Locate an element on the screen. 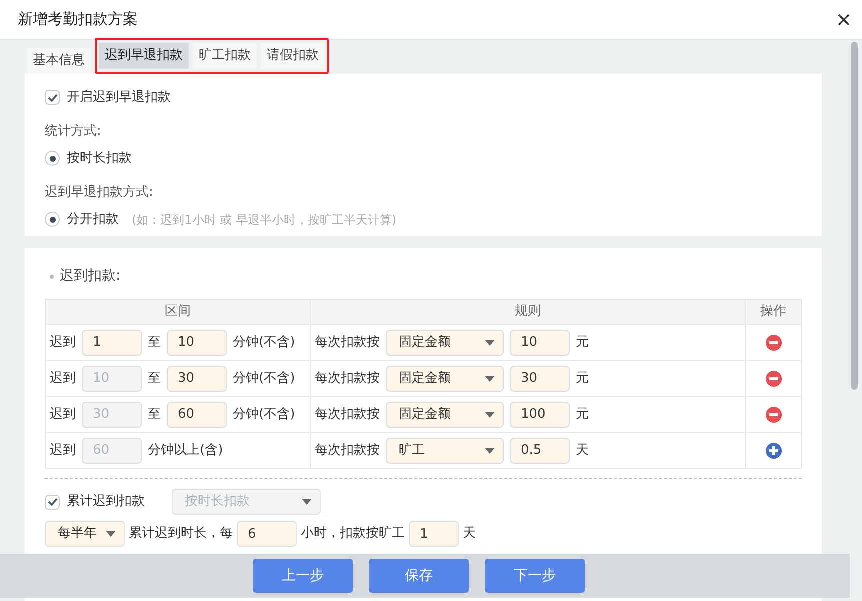 This screenshot has height=601, width=862. footer-button: 下一步 is located at coordinates (535, 576).